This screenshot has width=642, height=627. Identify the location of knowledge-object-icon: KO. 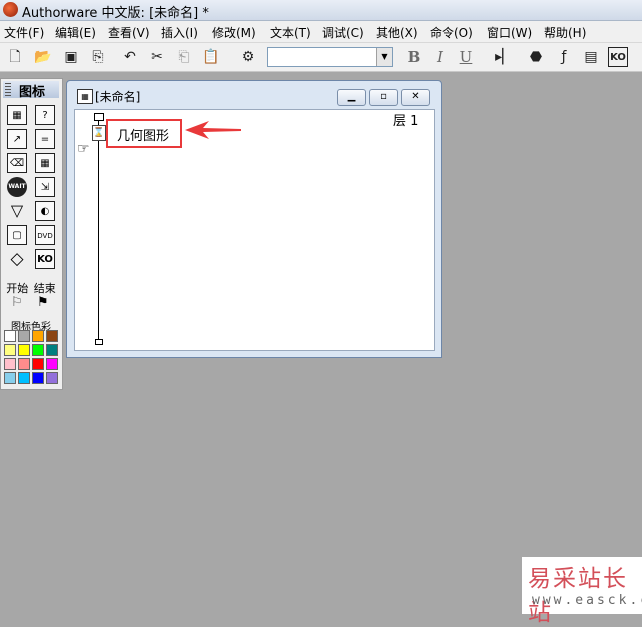
(45, 259).